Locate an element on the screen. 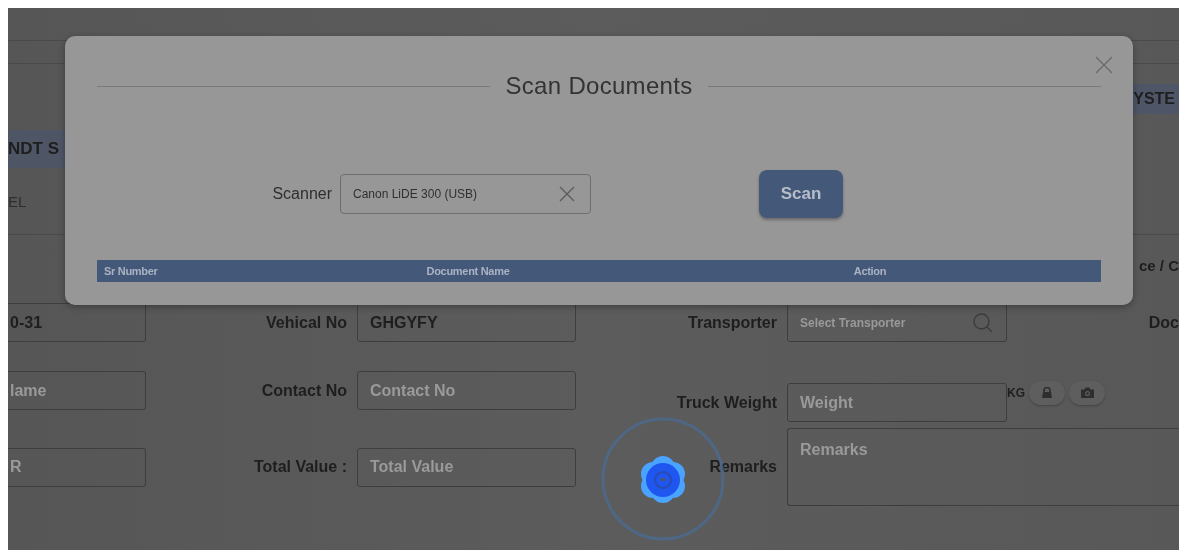  input-field: Total Value is located at coordinates (466, 467).